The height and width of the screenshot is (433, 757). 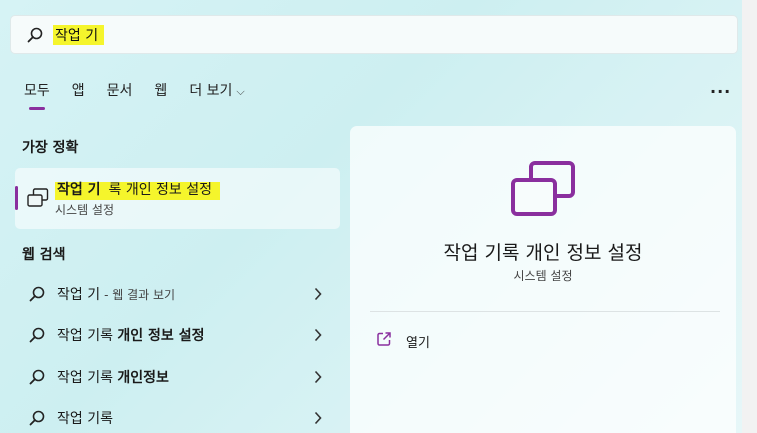 What do you see at coordinates (82, 191) in the screenshot?
I see `best-match-title-highlight: 작업 기` at bounding box center [82, 191].